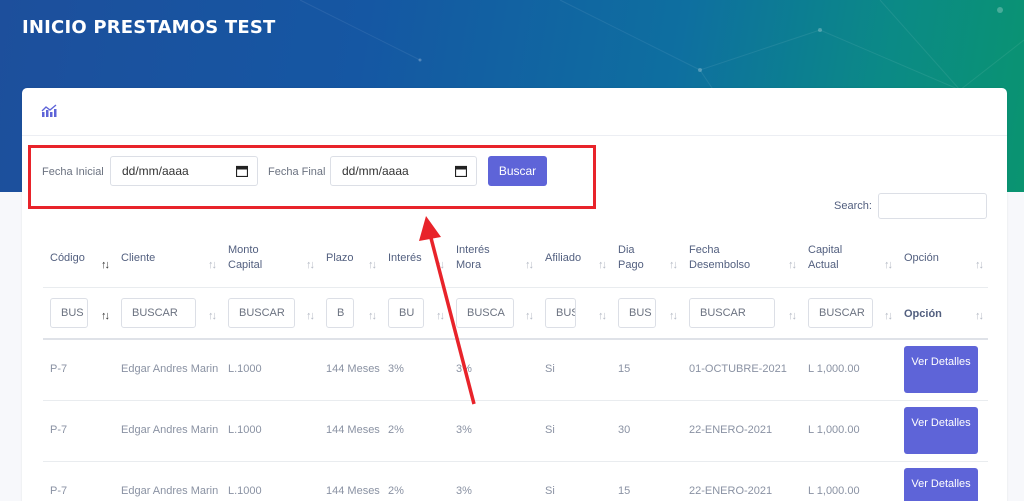  Describe the element at coordinates (340, 257) in the screenshot. I see `column-header-label: Plazo` at that location.